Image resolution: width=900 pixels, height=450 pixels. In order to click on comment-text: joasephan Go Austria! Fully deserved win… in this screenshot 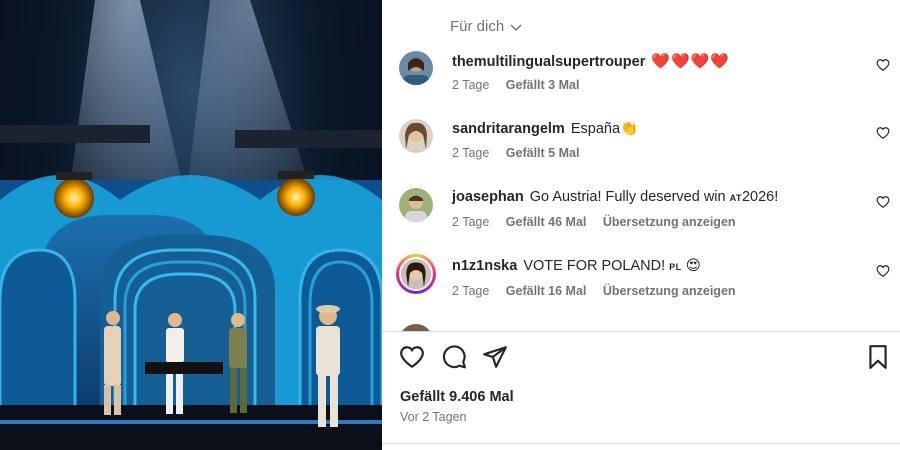, I will do `click(615, 197)`.